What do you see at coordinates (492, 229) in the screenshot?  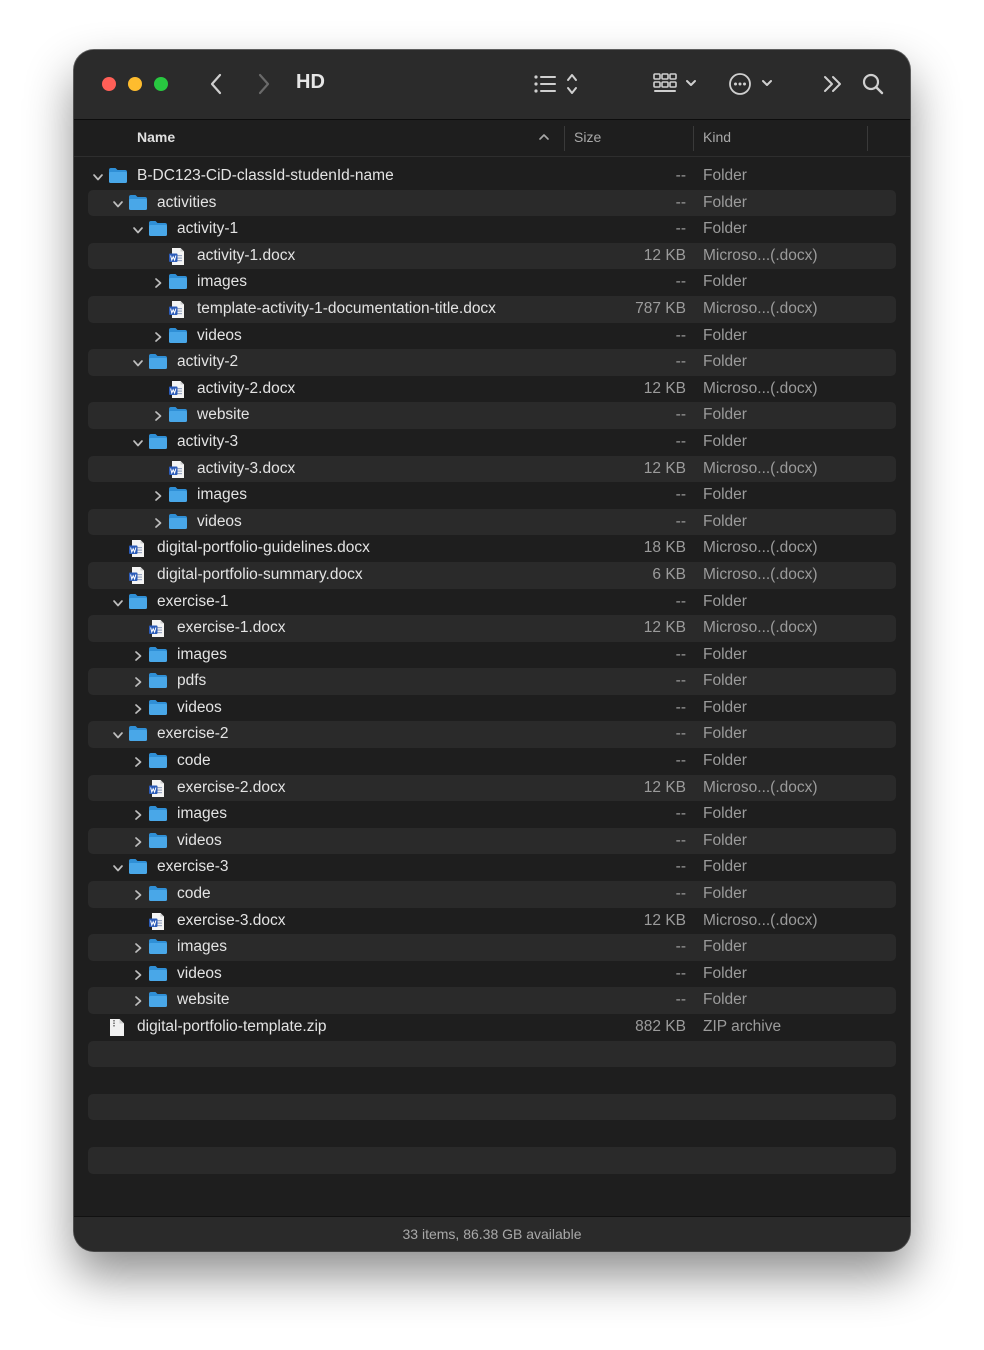 I see `folder-row: activity-1 -- Folder` at bounding box center [492, 229].